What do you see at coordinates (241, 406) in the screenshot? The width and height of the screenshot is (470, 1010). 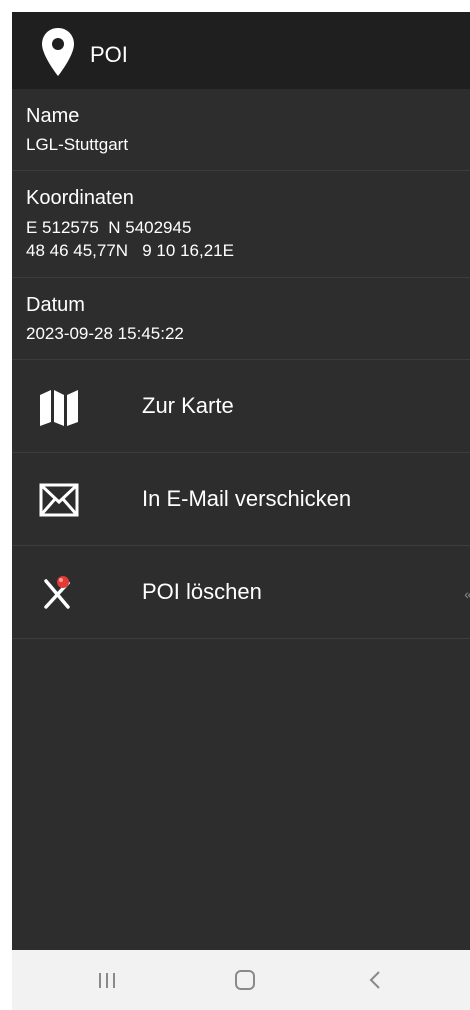 I see `show-on-map-button: Zur Karte` at bounding box center [241, 406].